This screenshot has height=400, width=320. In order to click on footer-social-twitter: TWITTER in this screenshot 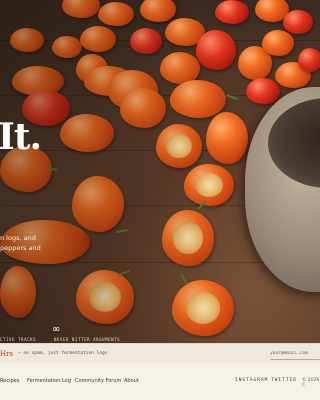, I will do `click(284, 380)`.